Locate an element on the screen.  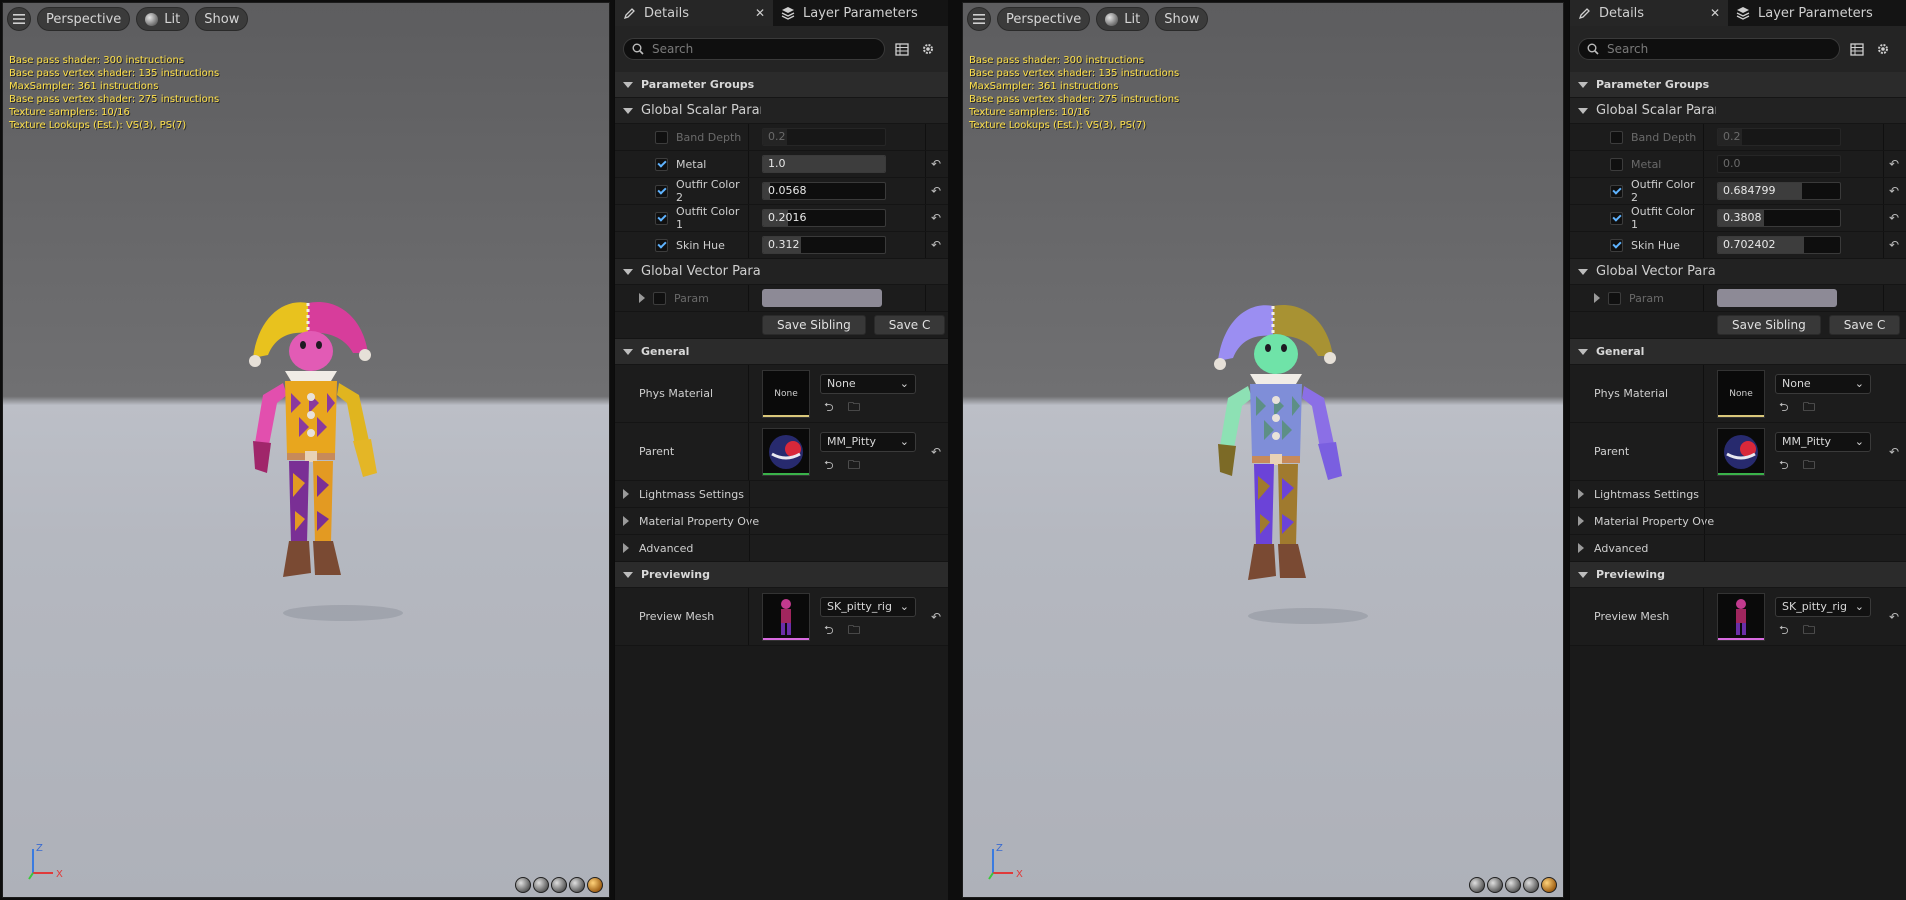
lit-button: Lit is located at coordinates (1123, 19).